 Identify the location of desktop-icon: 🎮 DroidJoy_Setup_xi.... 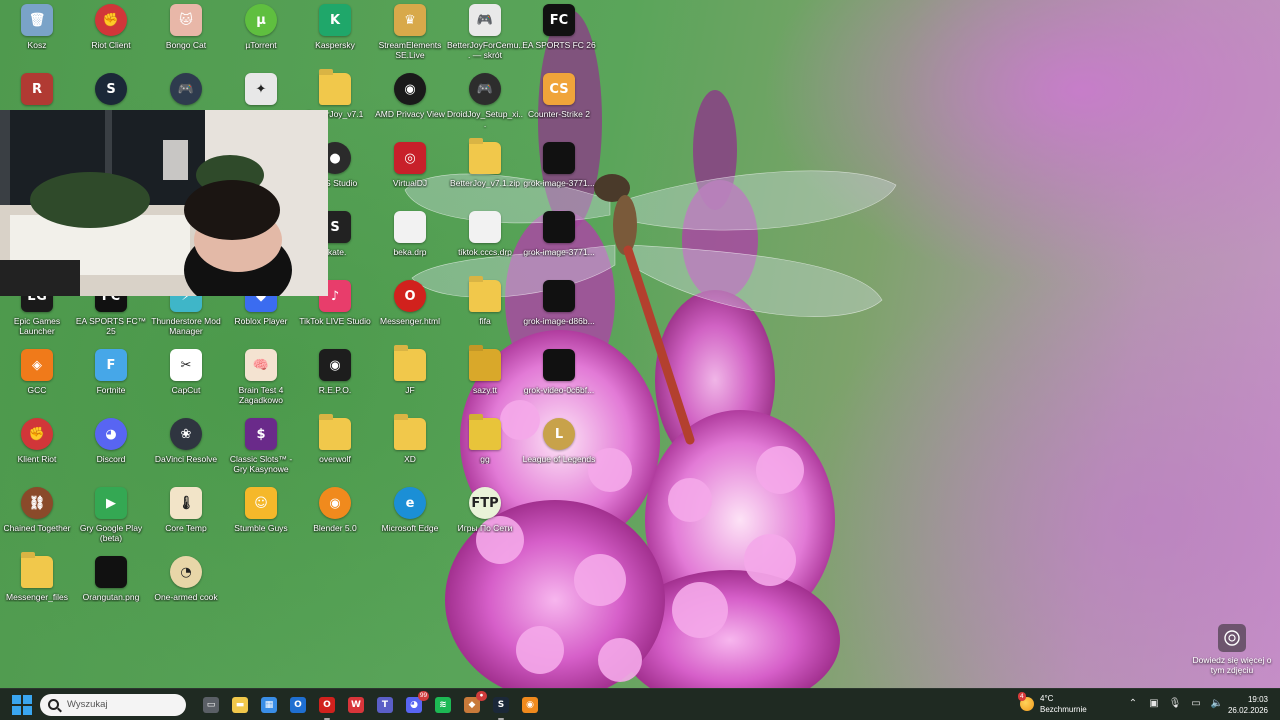
(485, 106).